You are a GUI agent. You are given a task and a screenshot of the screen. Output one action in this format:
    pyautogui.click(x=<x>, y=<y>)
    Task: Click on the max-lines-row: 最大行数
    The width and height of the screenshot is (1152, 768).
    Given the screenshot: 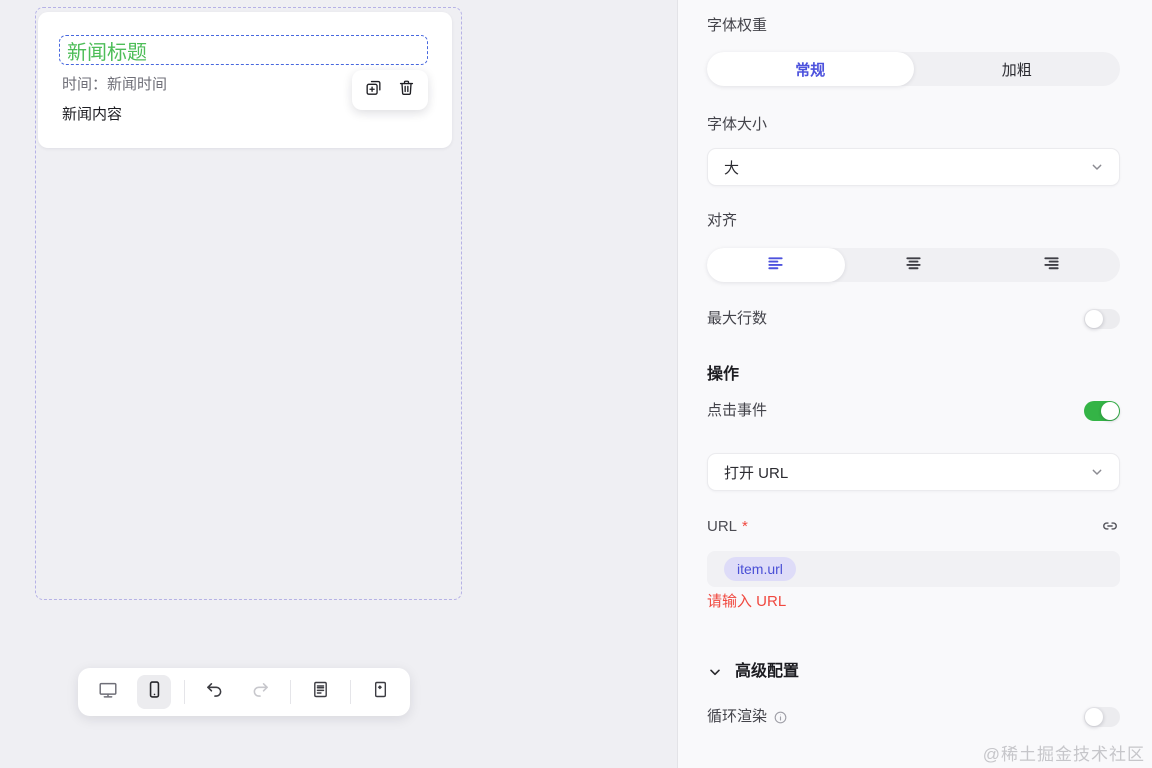 What is the action you would take?
    pyautogui.click(x=913, y=319)
    